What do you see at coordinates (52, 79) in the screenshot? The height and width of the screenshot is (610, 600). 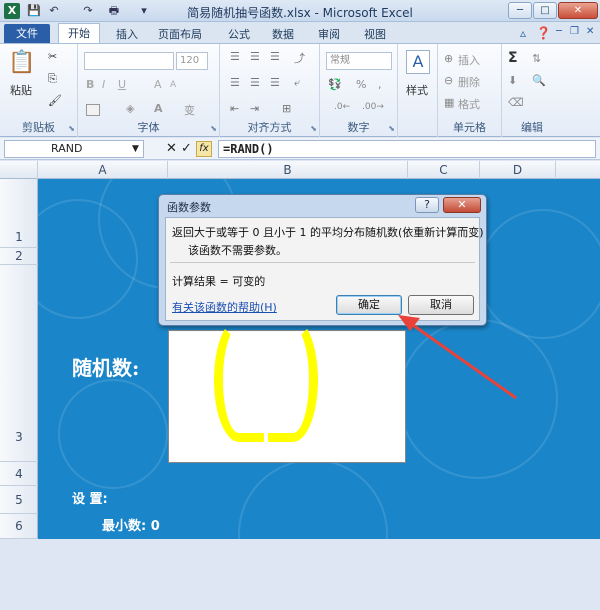 I see `copy-icon: ⎘` at bounding box center [52, 79].